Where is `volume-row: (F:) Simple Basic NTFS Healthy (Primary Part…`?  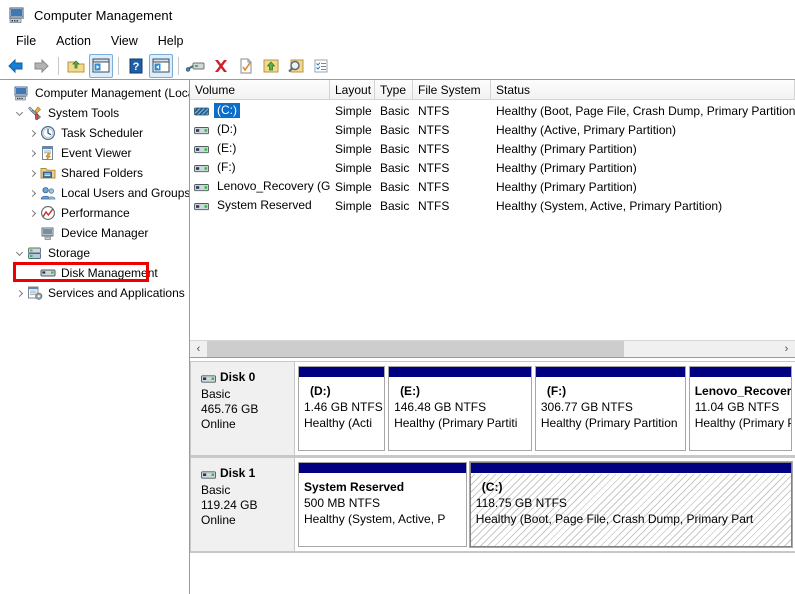 volume-row: (F:) Simple Basic NTFS Healthy (Primary Part… is located at coordinates (492, 167).